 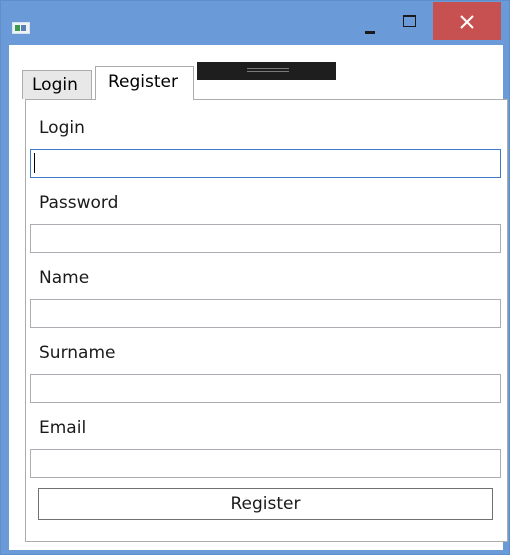 I want to click on login-label: Login, so click(x=62, y=128).